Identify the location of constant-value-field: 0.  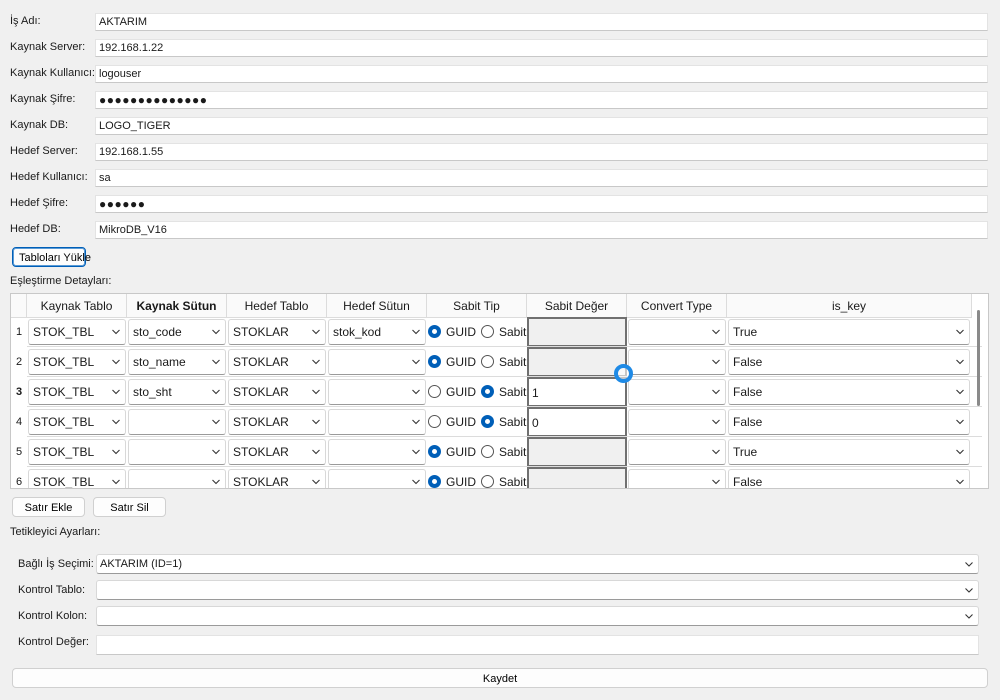
(577, 422).